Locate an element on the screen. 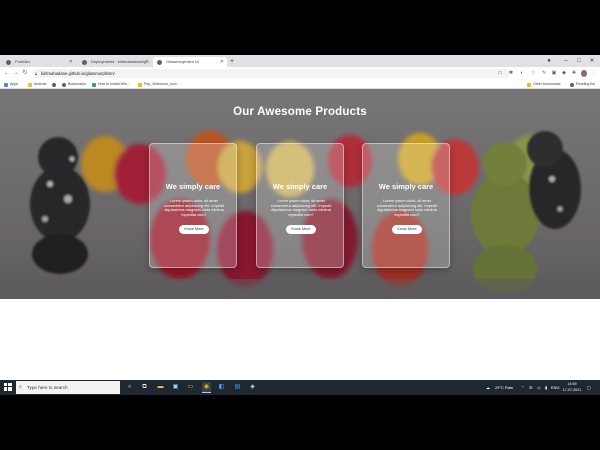 This screenshot has width=600, height=450. cortana-icon: ○ is located at coordinates (129, 387).